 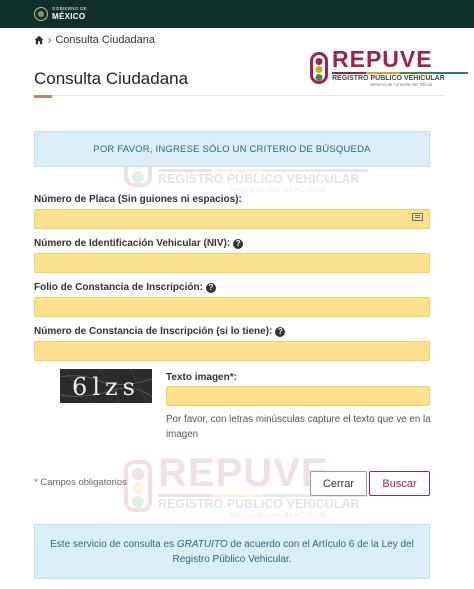 I want to click on breadcrumb: › Consulta Ciudadana, so click(x=94, y=40).